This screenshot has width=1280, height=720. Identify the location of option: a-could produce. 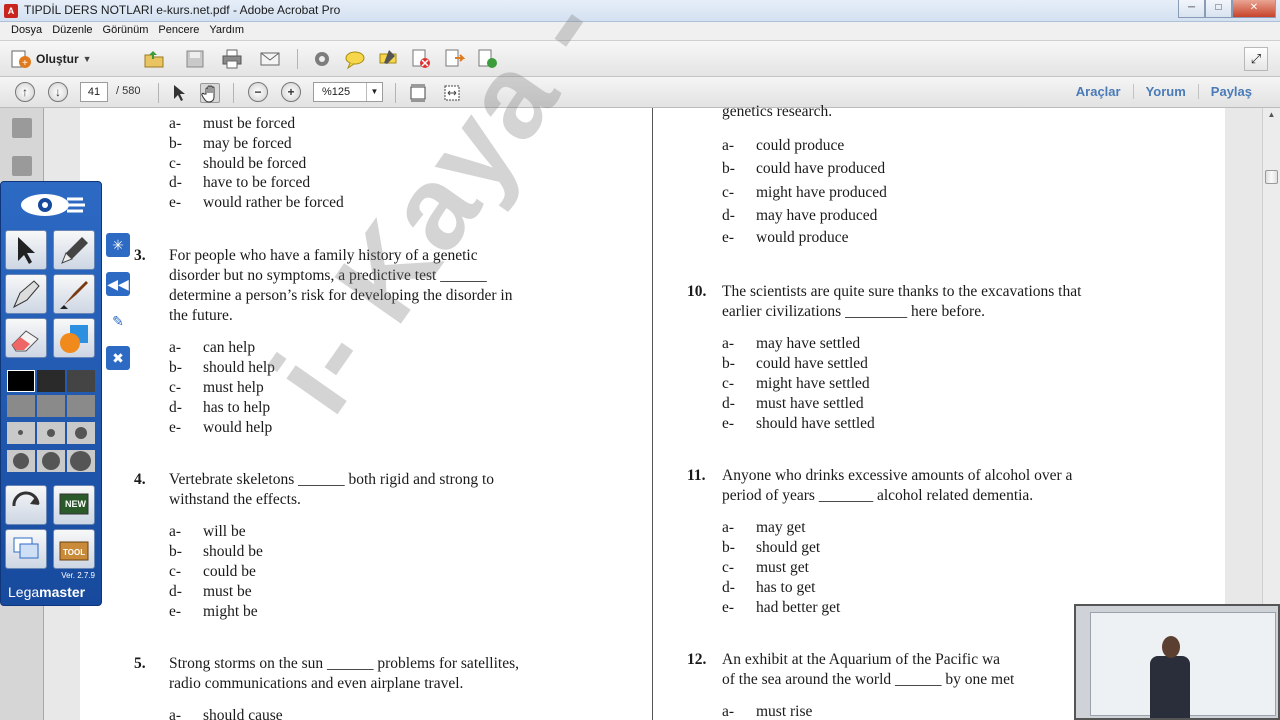
(783, 145).